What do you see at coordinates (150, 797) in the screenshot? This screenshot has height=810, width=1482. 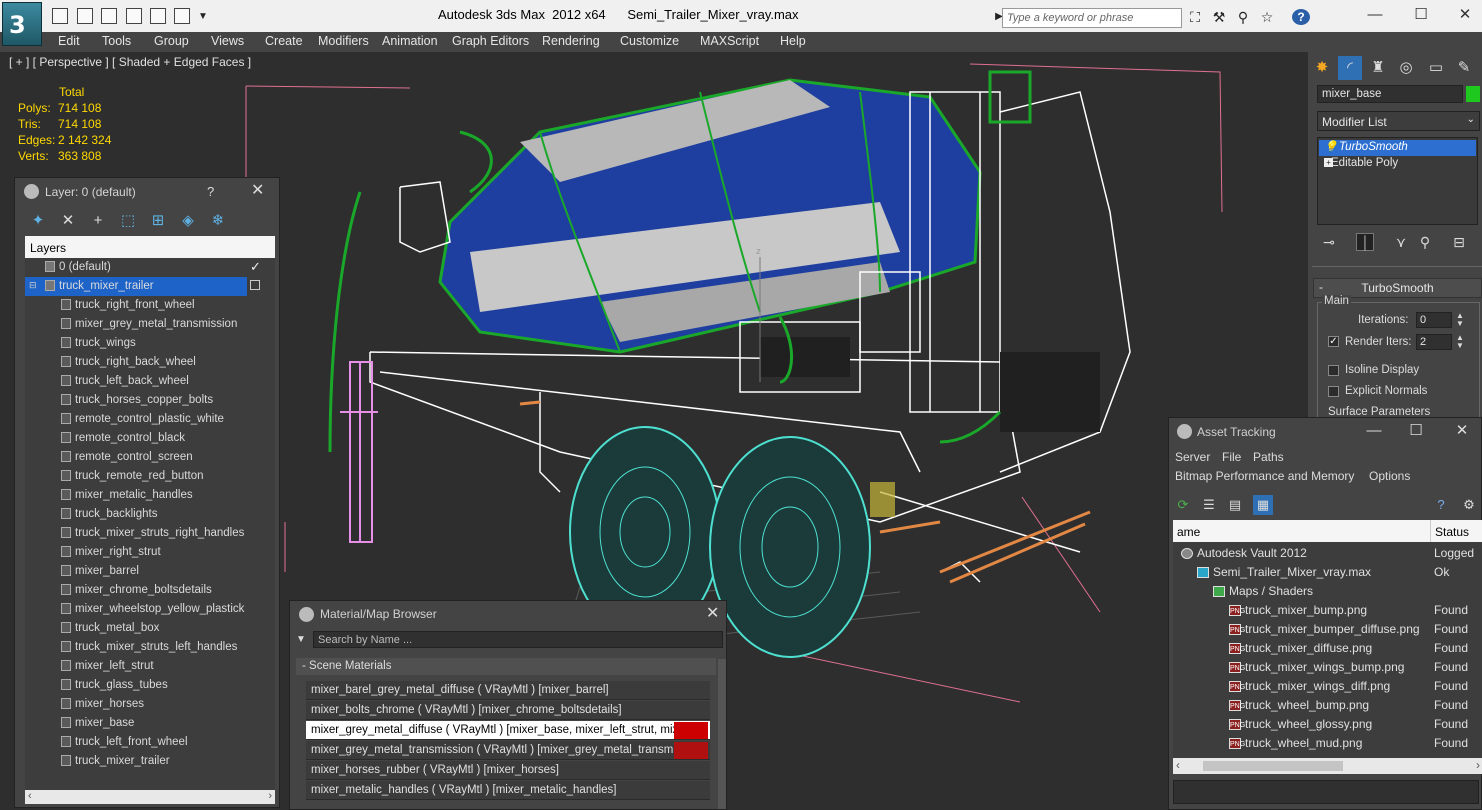 I see `layers-horizontal-scrollbar: ‹ ›` at bounding box center [150, 797].